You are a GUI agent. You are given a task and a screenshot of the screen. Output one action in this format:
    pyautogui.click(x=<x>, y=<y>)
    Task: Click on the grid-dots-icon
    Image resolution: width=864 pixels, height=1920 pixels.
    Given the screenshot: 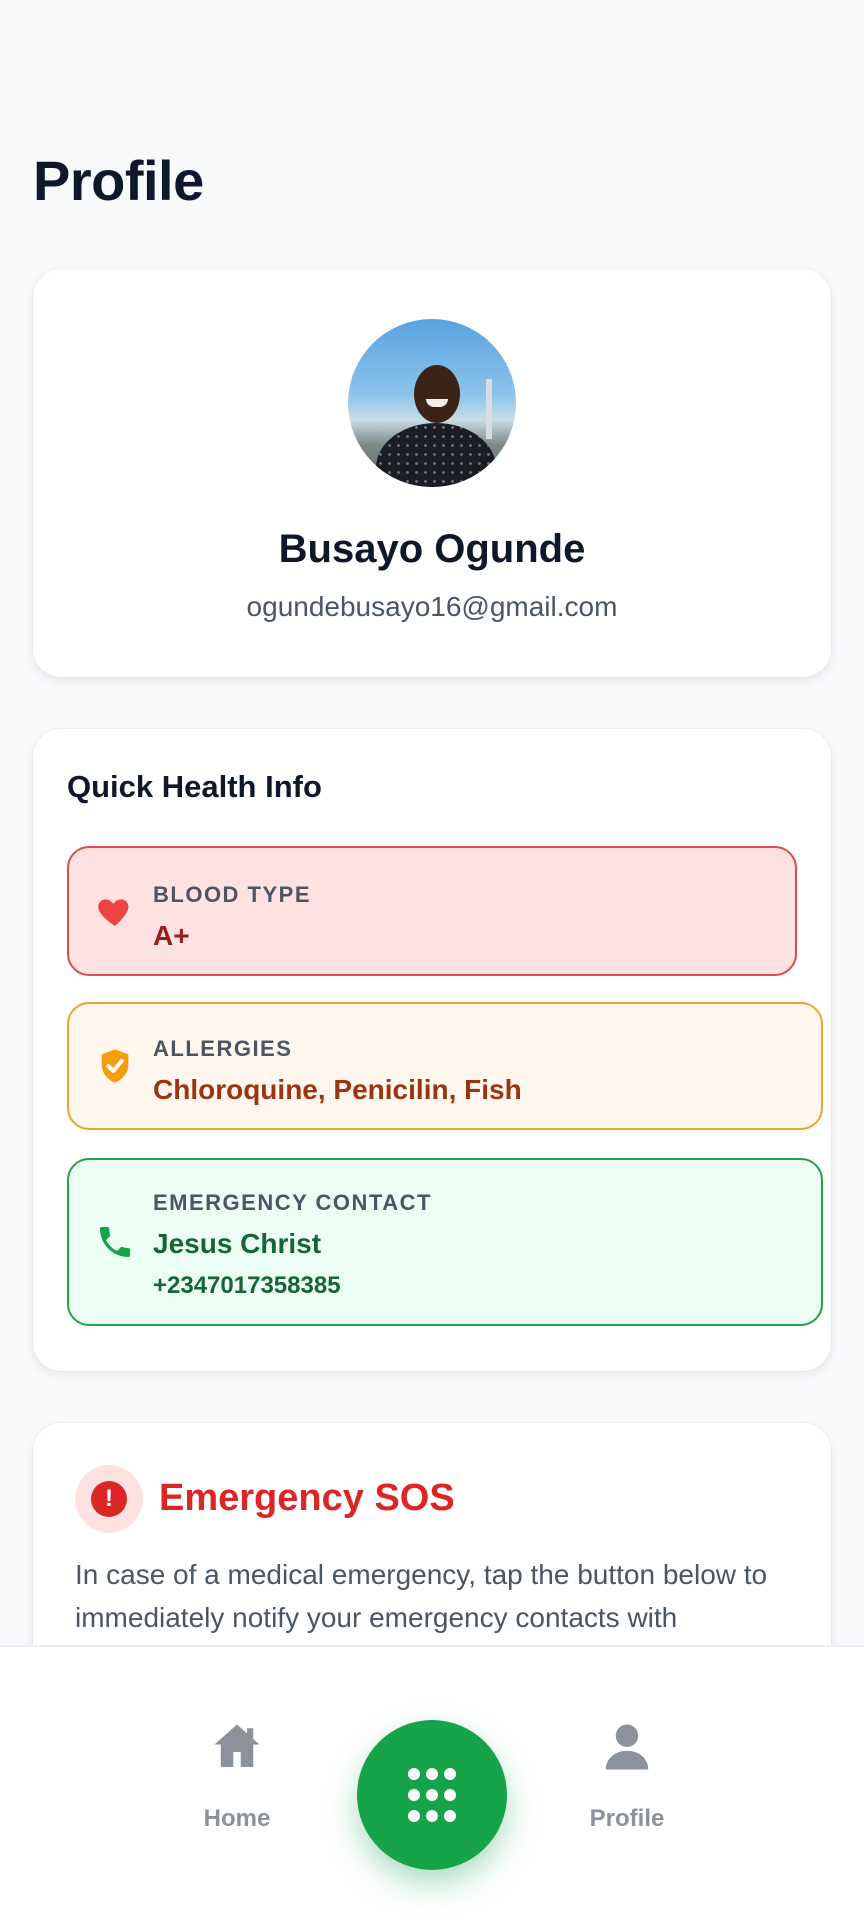 What is the action you would take?
    pyautogui.click(x=432, y=1795)
    